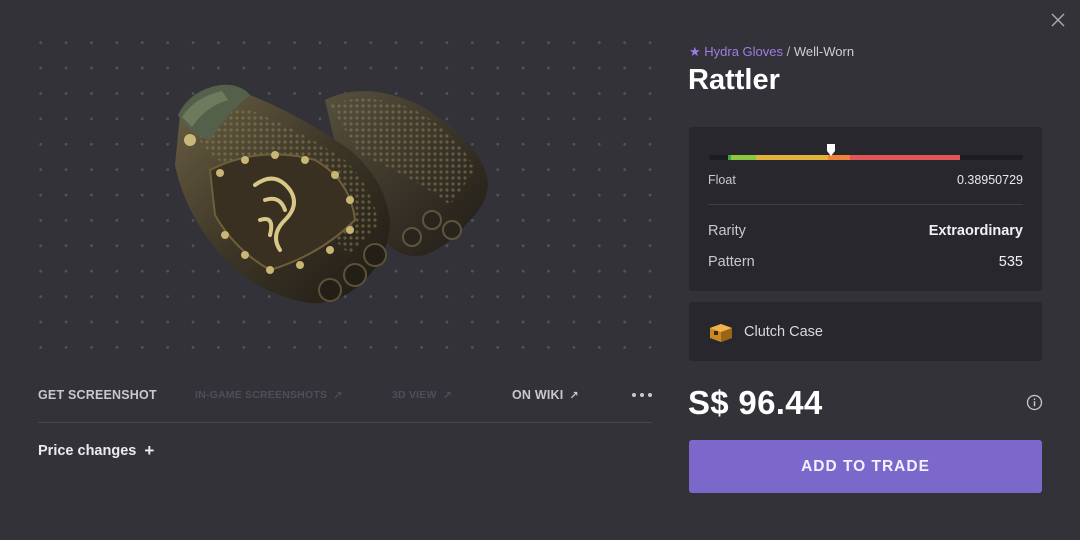 The height and width of the screenshot is (540, 1080). I want to click on gloves-image, so click(331, 194).